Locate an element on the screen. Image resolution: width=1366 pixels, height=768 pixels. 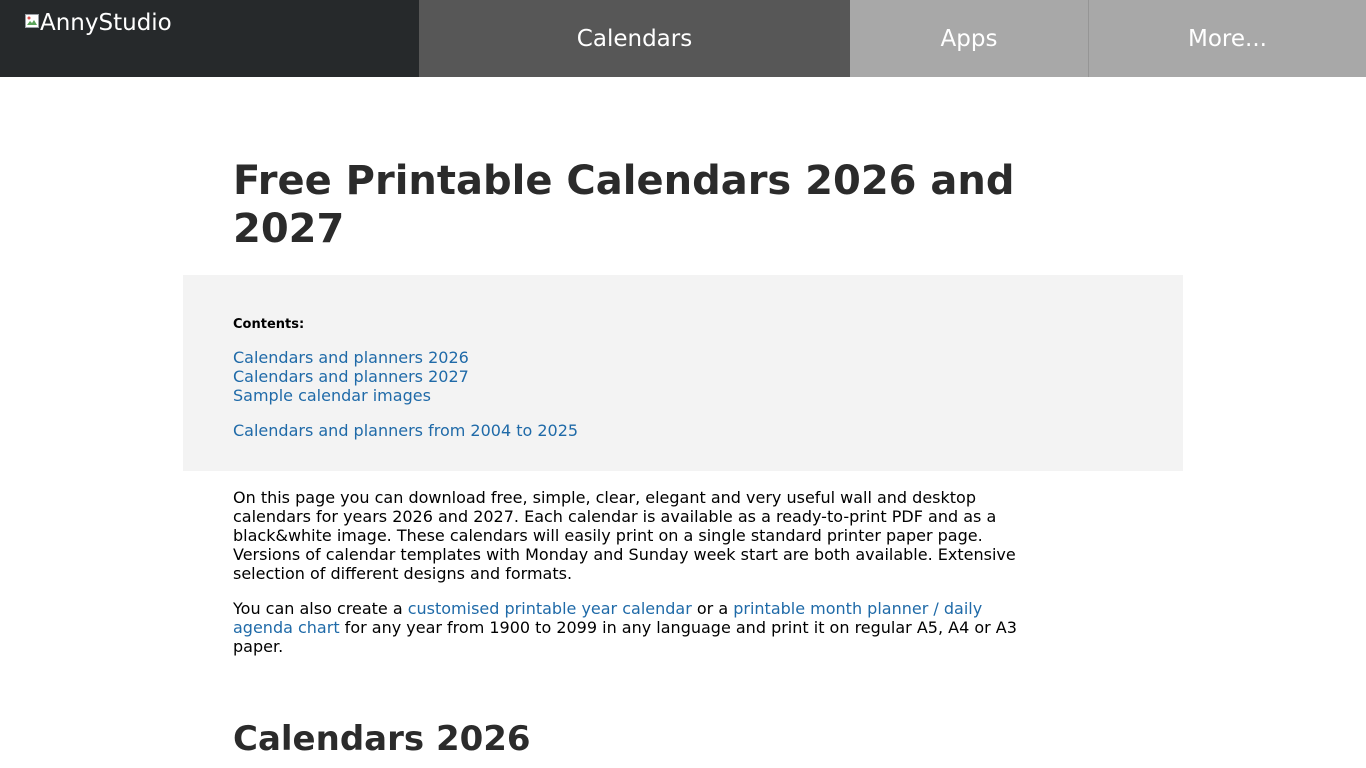
contents-spacer is located at coordinates (405, 413).